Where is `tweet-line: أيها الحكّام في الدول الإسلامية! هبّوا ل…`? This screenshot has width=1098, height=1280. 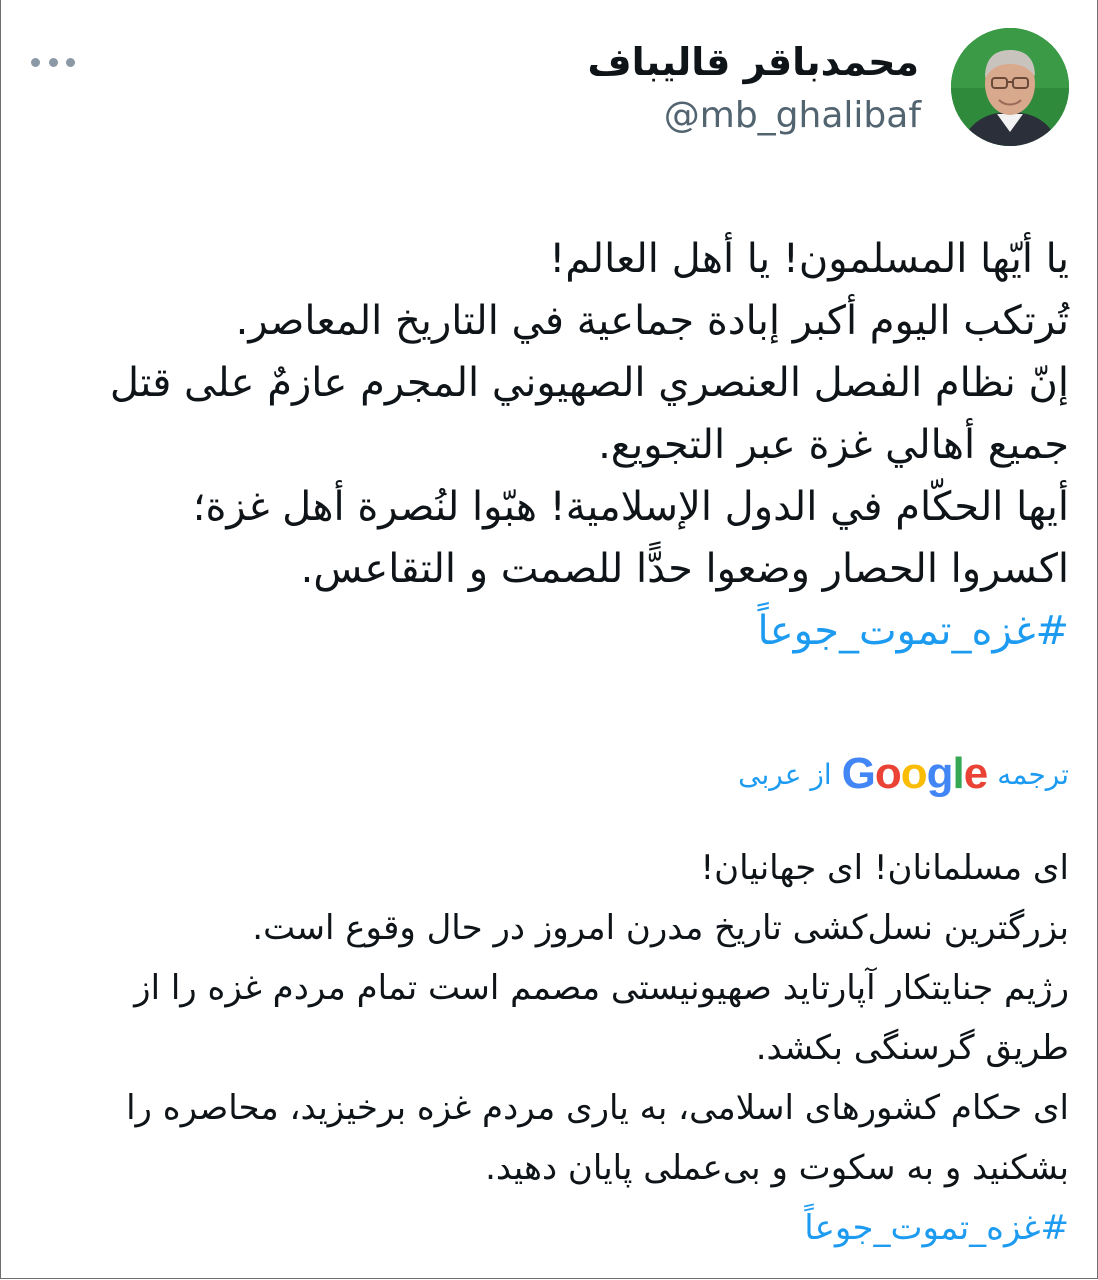
tweet-line: أيها الحكّام في الدول الإسلامية! هبّوا ل… is located at coordinates (630, 507).